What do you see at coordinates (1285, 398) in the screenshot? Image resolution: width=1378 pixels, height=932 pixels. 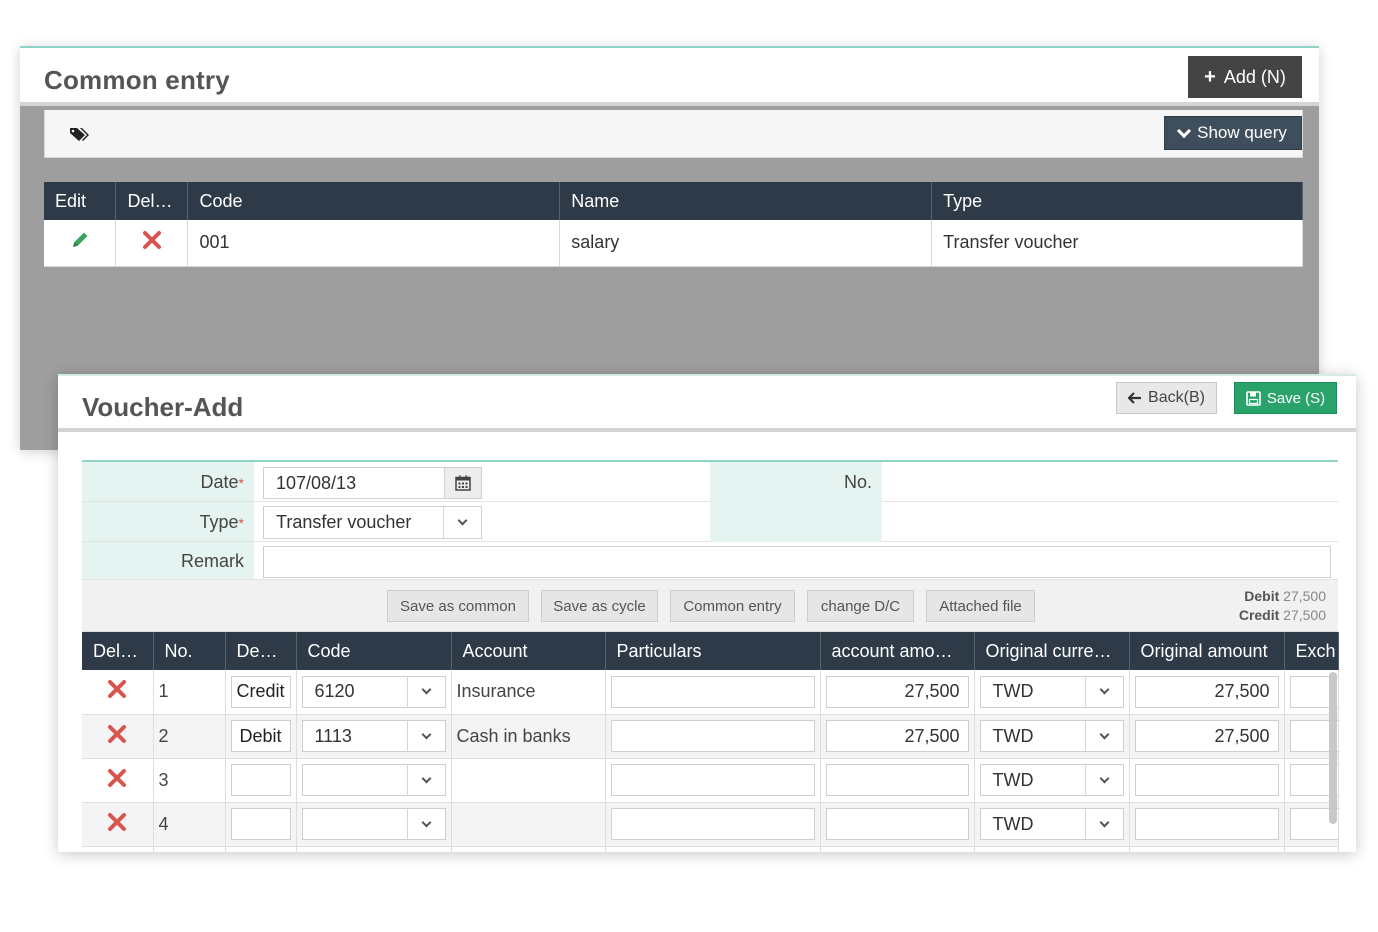 I see `save-button: Save (S)` at bounding box center [1285, 398].